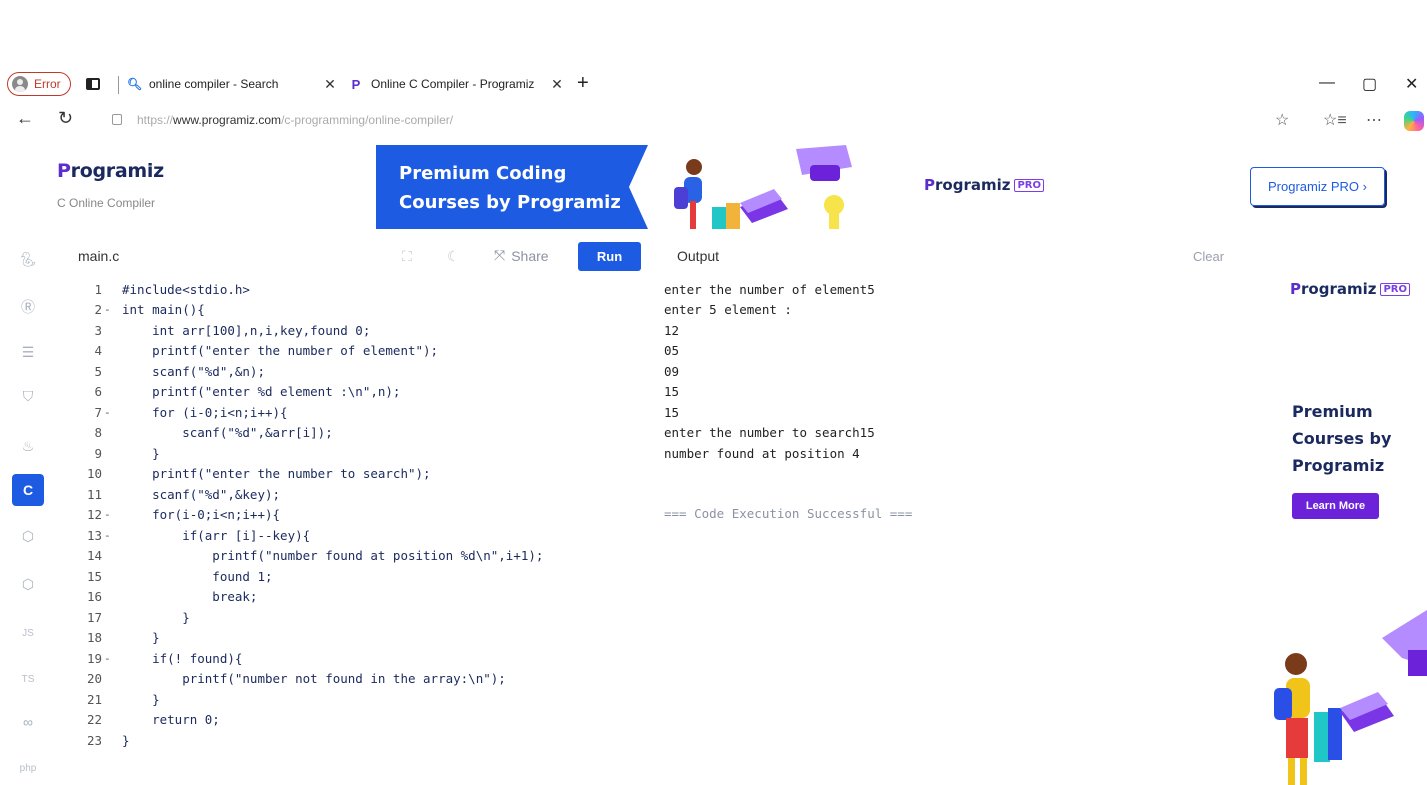  What do you see at coordinates (141, 699) in the screenshot?
I see `code-text: }` at bounding box center [141, 699].